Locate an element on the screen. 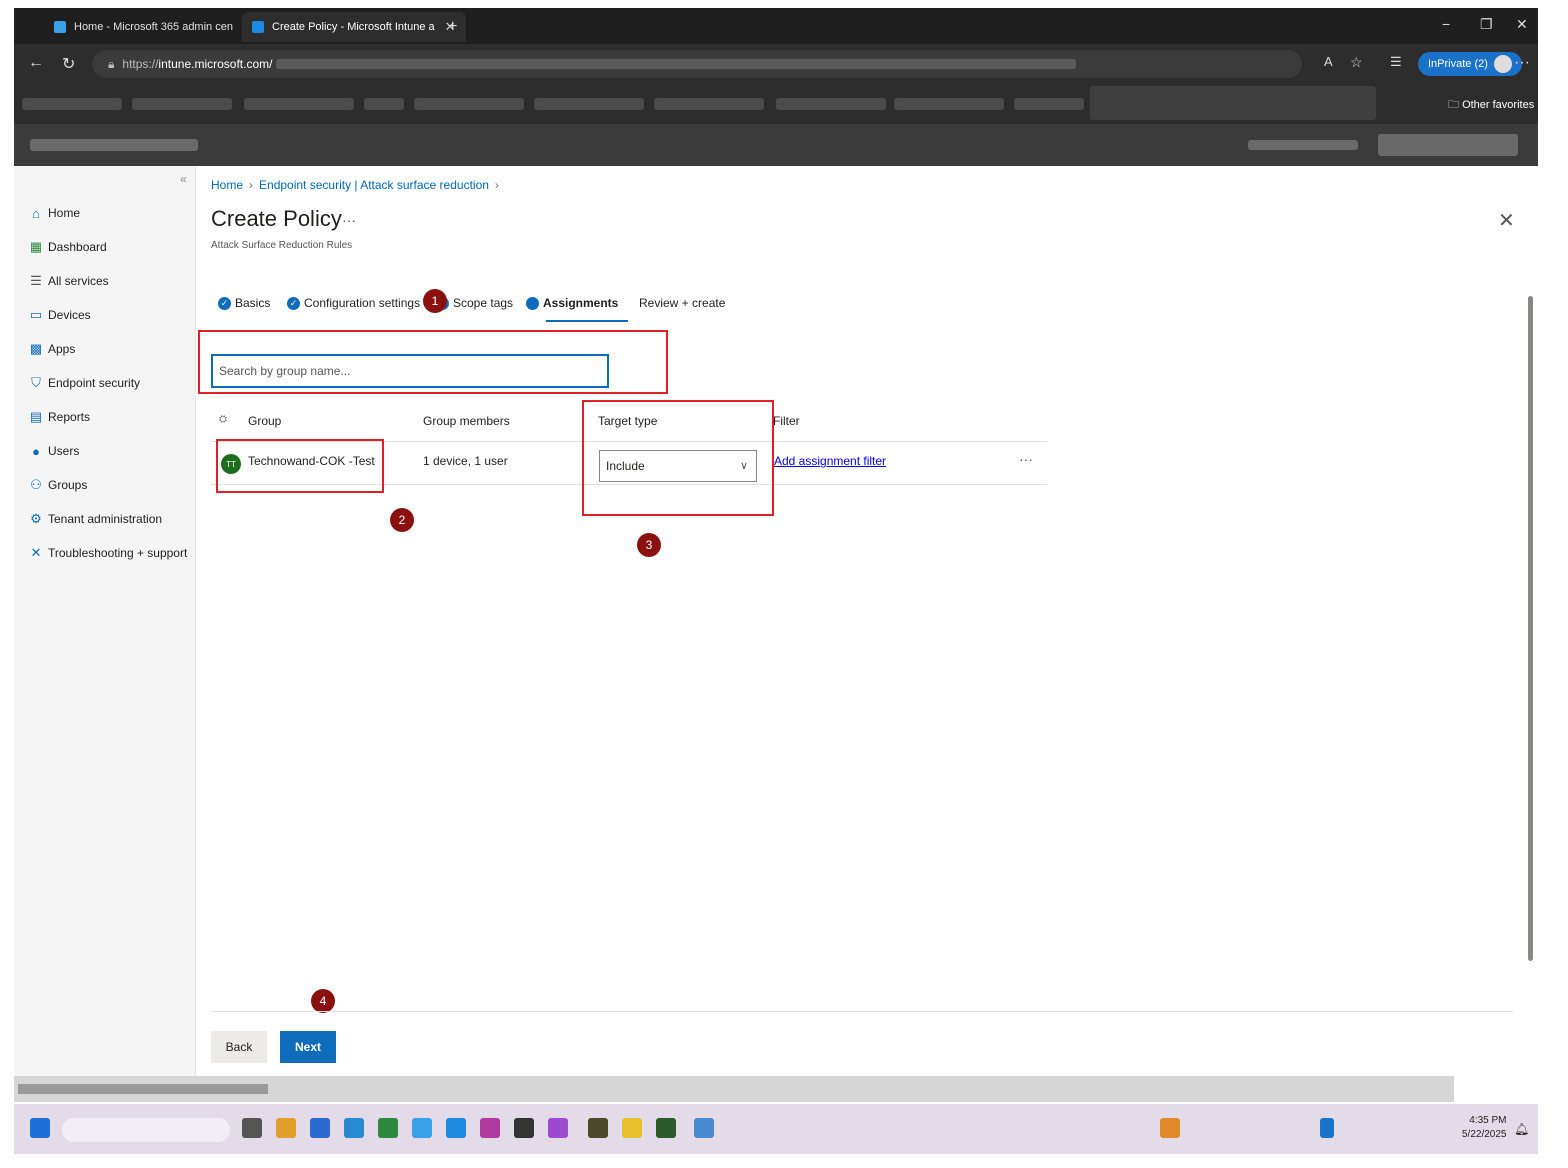 The height and width of the screenshot is (1168, 1568). taskbar-clock: 4:35 PM 5/22/2025 is located at coordinates (1484, 1128).